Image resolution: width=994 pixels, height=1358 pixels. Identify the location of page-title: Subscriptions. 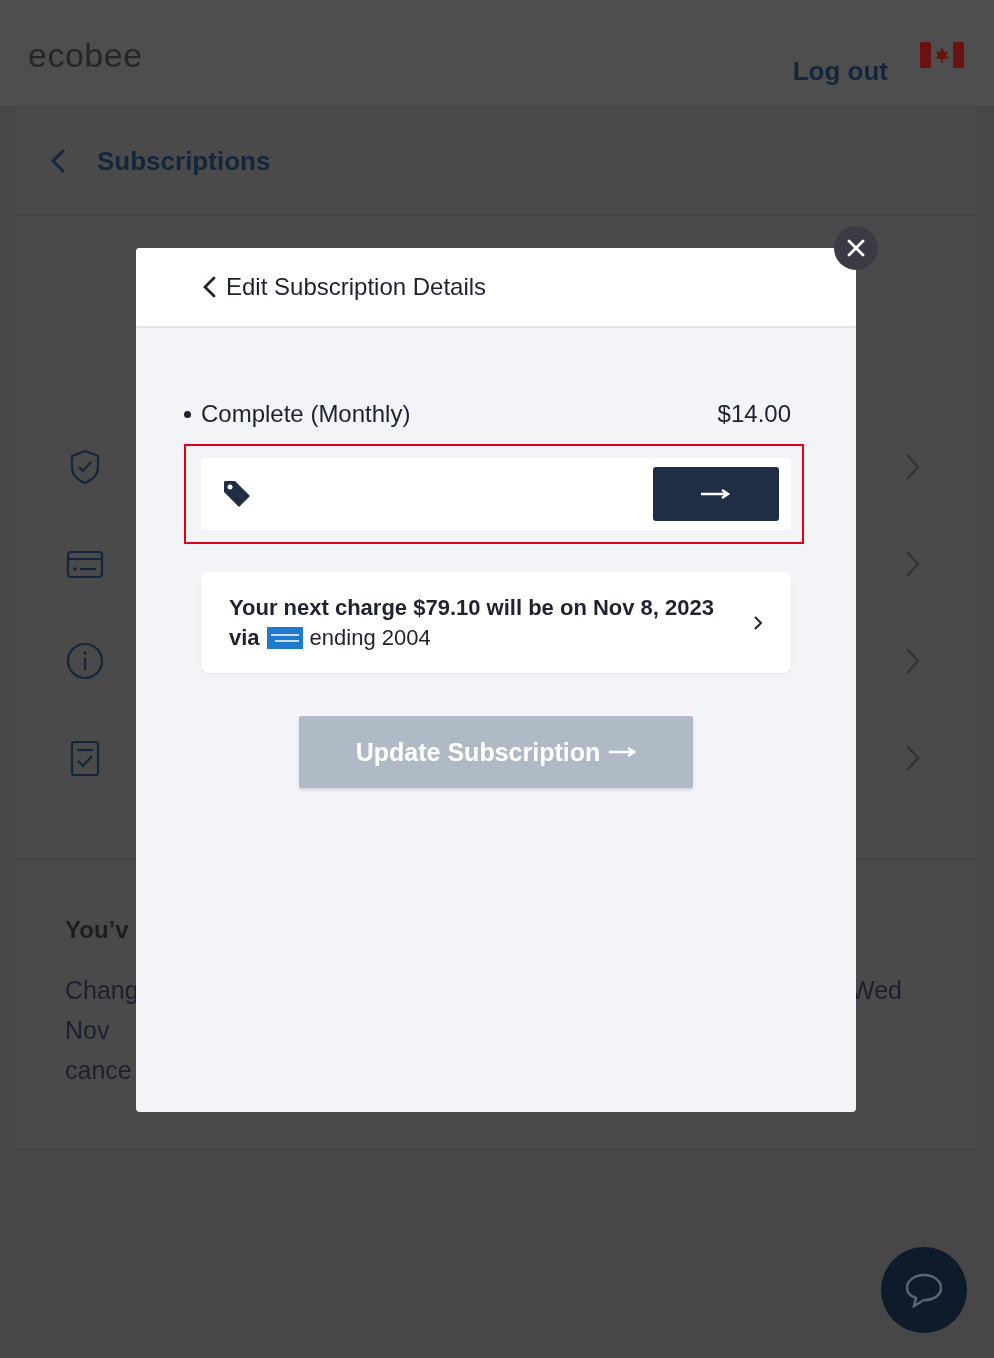
(184, 161).